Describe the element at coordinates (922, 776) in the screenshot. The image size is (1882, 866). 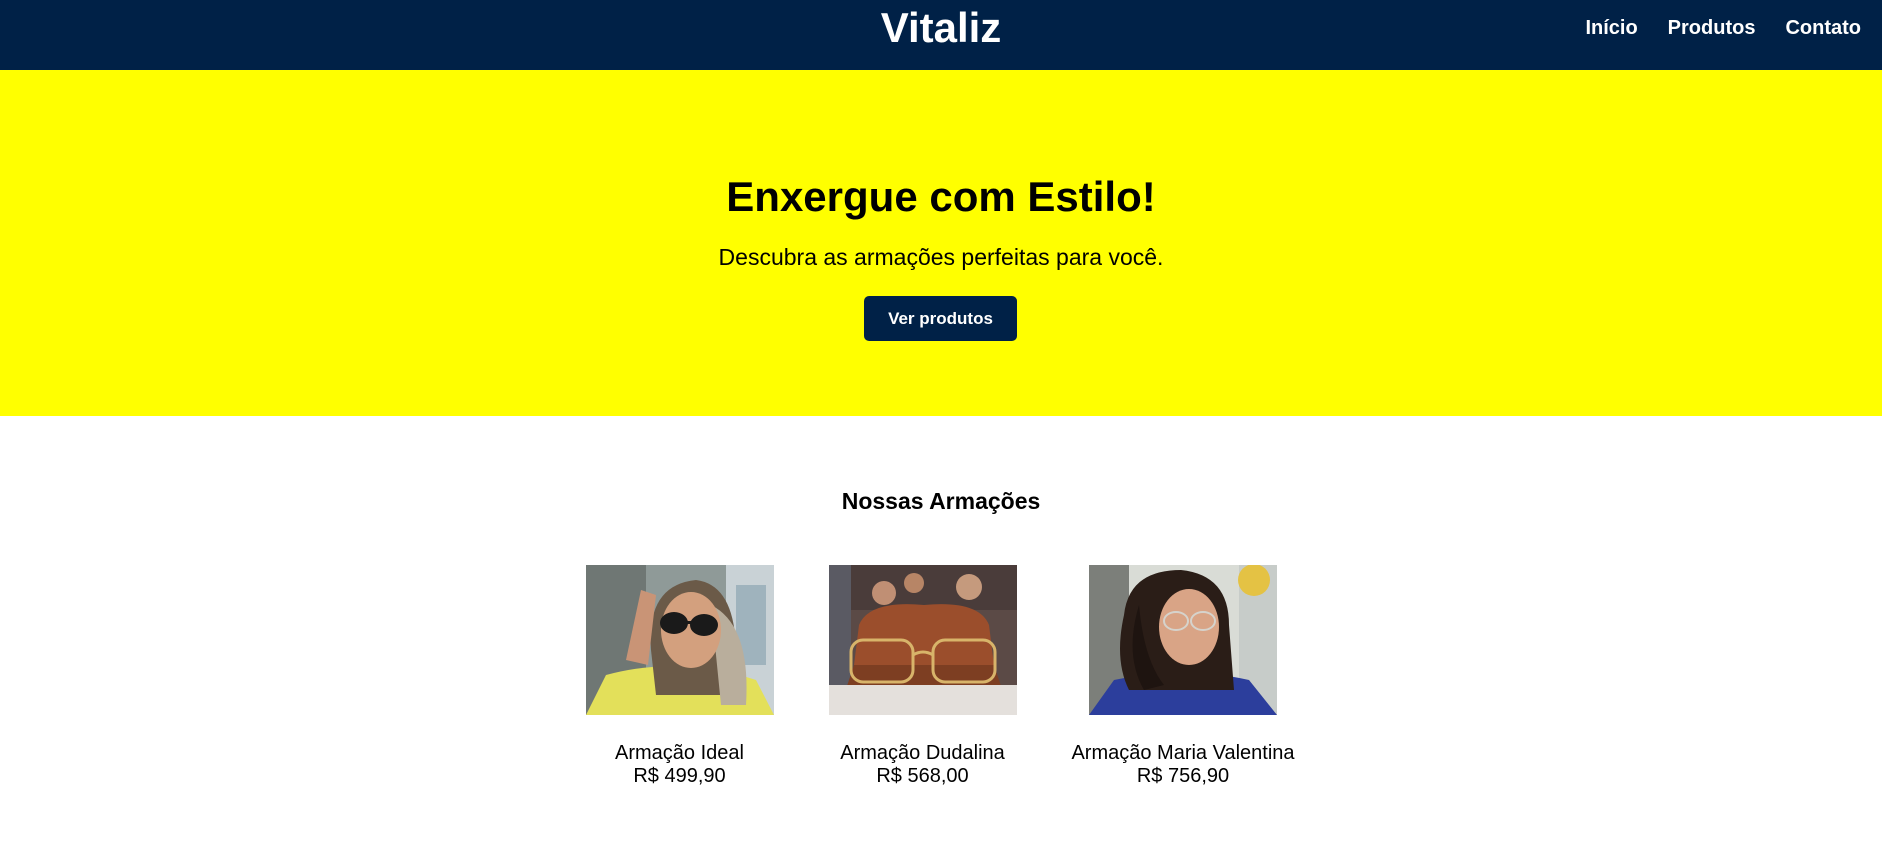
I see `product-price: R$ 568,00` at that location.